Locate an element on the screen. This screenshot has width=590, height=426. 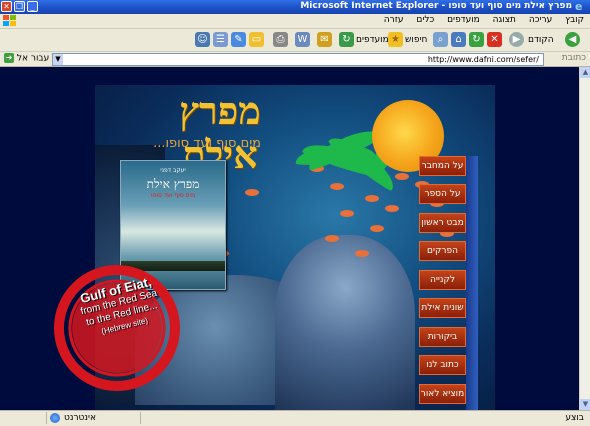
menu-edit: עריכה is located at coordinates (540, 20).